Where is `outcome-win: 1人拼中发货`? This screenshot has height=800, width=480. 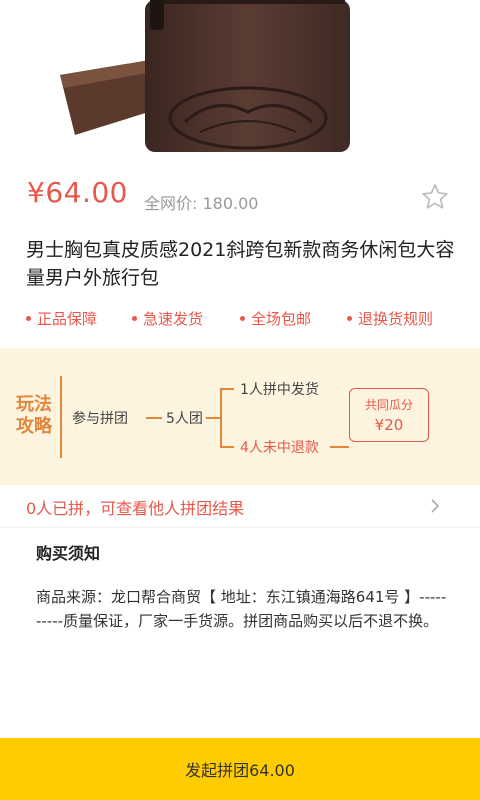
outcome-win: 1人拼中发货 is located at coordinates (279, 390).